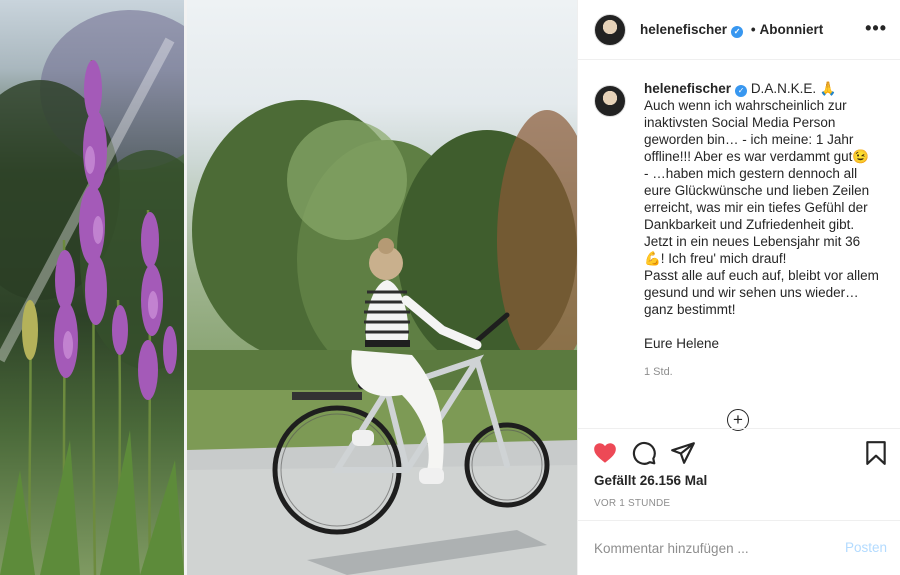 This screenshot has width=900, height=575. I want to click on caption-signature: Eure Helene, so click(682, 343).